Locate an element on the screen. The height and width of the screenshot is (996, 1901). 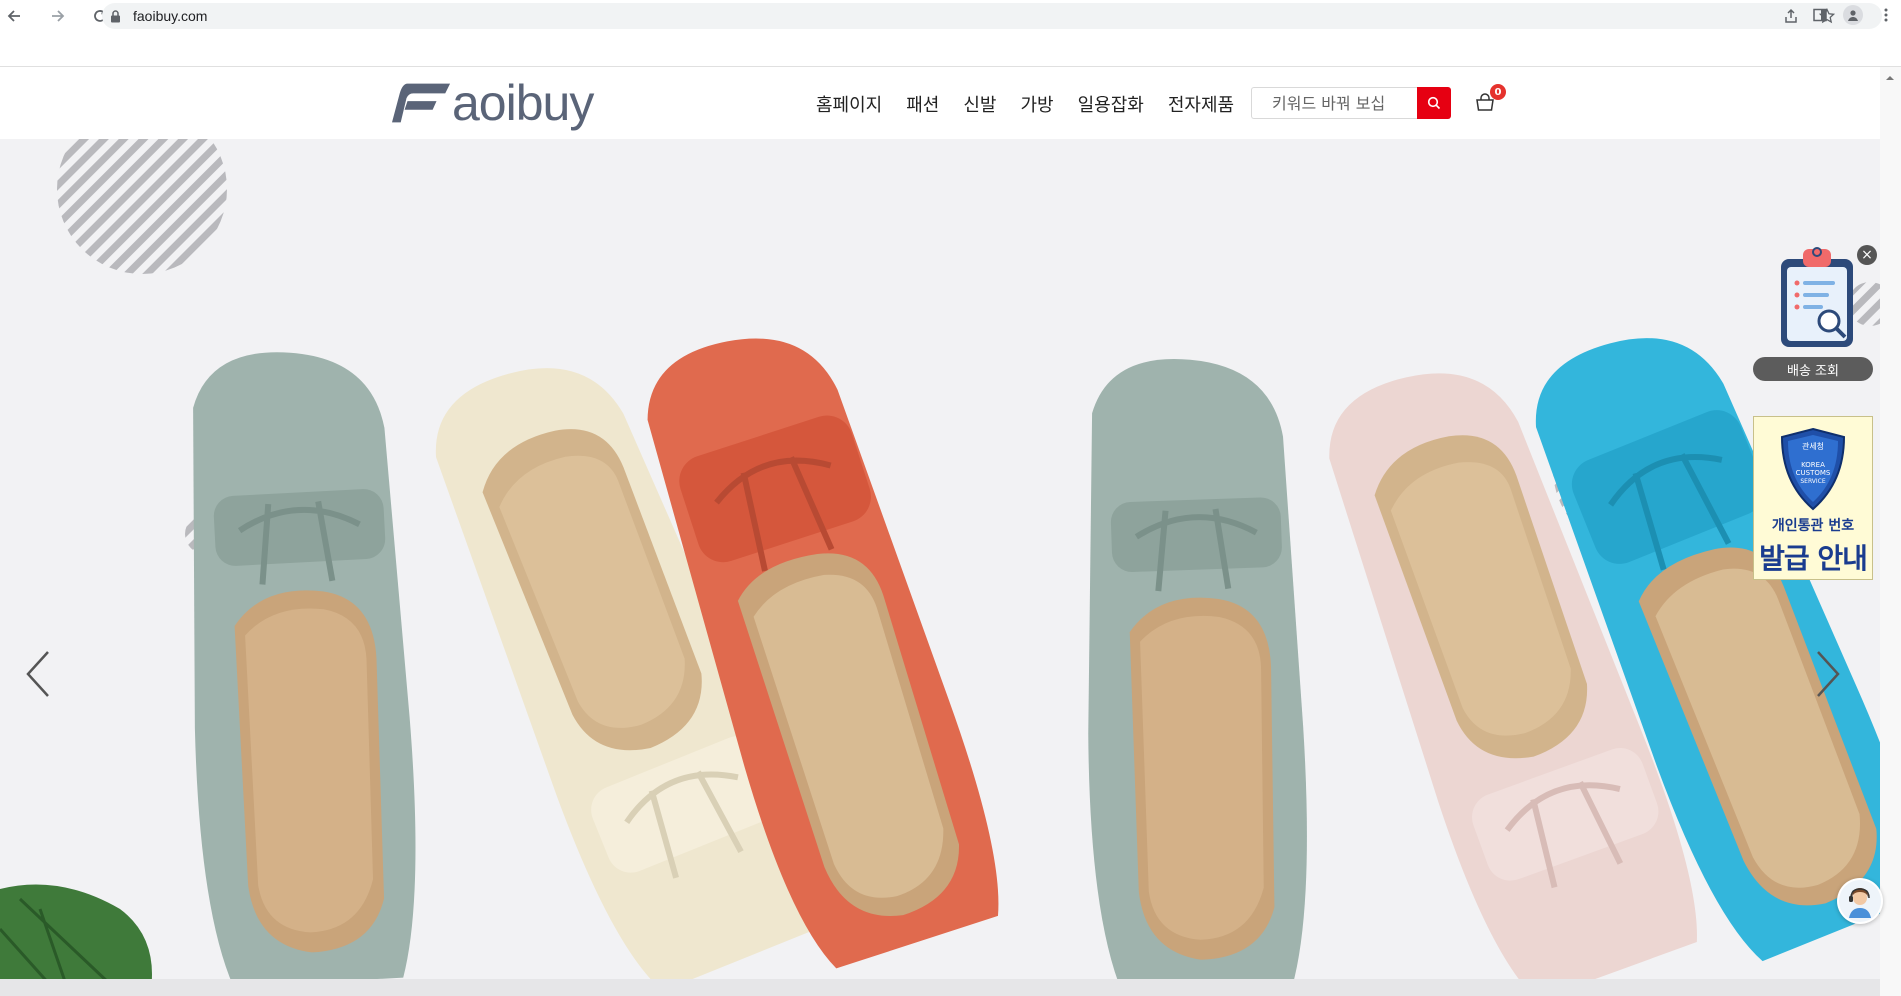
cart-button: 0 is located at coordinates (1490, 98).